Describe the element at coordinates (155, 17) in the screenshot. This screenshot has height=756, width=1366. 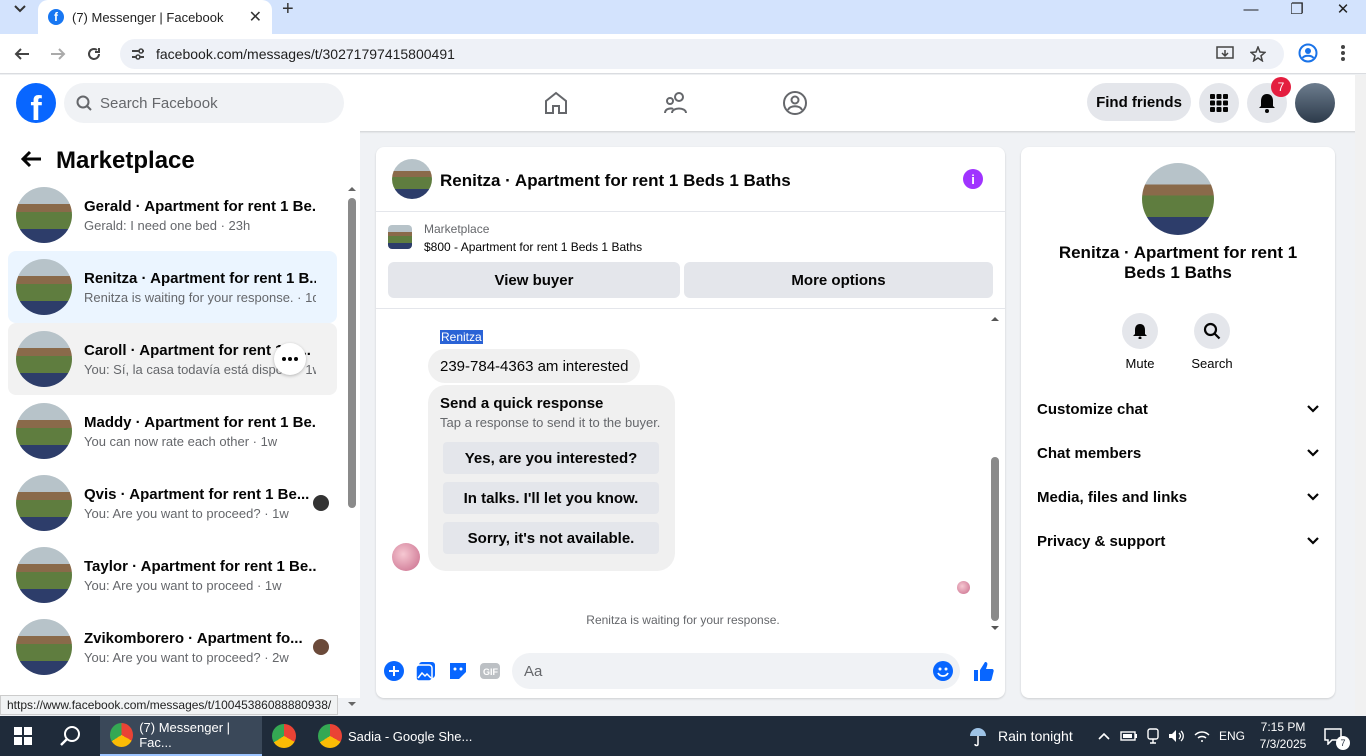
I see `browser-tab: f (7) Messenger | Facebook ✕` at that location.